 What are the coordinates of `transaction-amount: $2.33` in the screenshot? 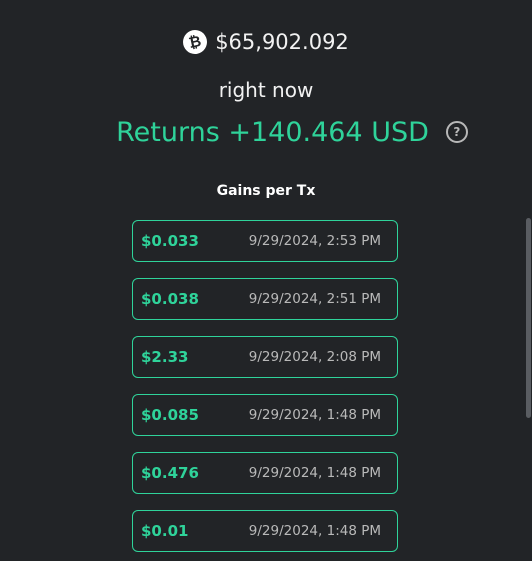 It's located at (165, 357).